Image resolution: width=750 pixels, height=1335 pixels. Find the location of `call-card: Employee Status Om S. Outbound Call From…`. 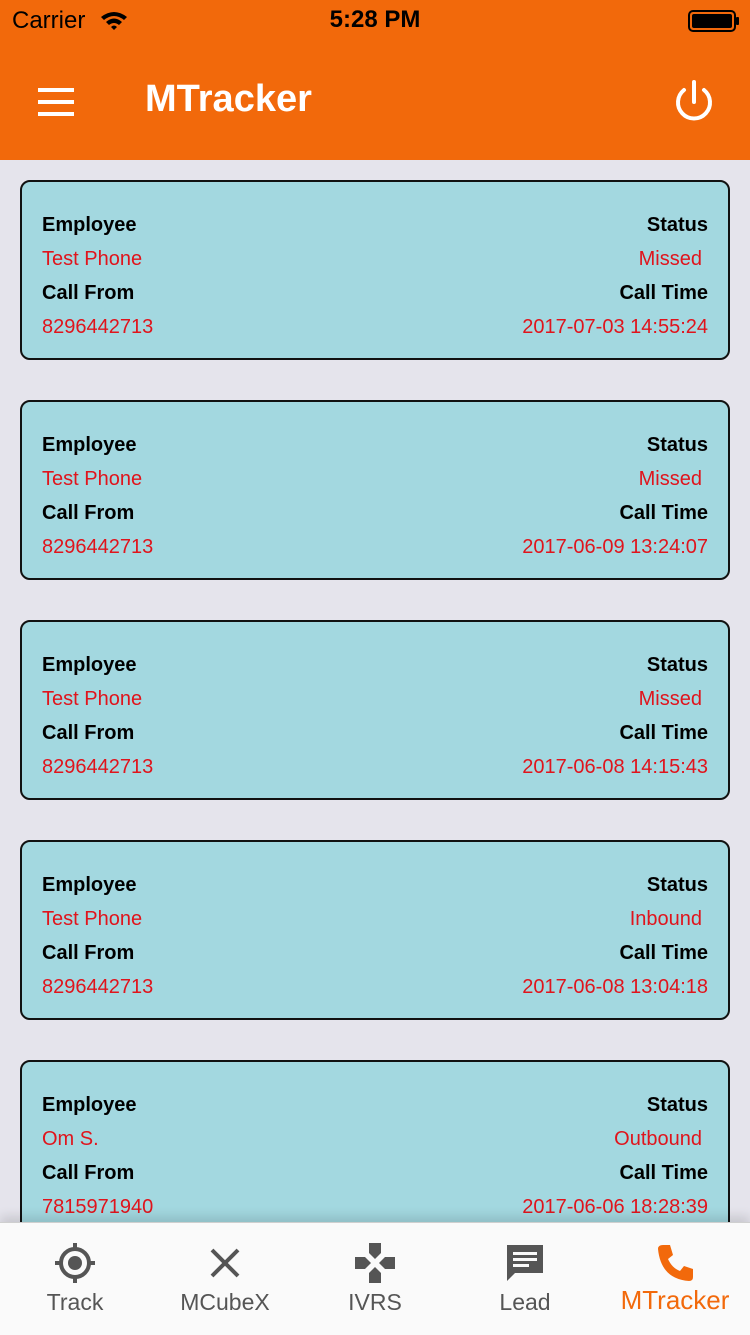

call-card: Employee Status Om S. Outbound Call From… is located at coordinates (375, 1141).